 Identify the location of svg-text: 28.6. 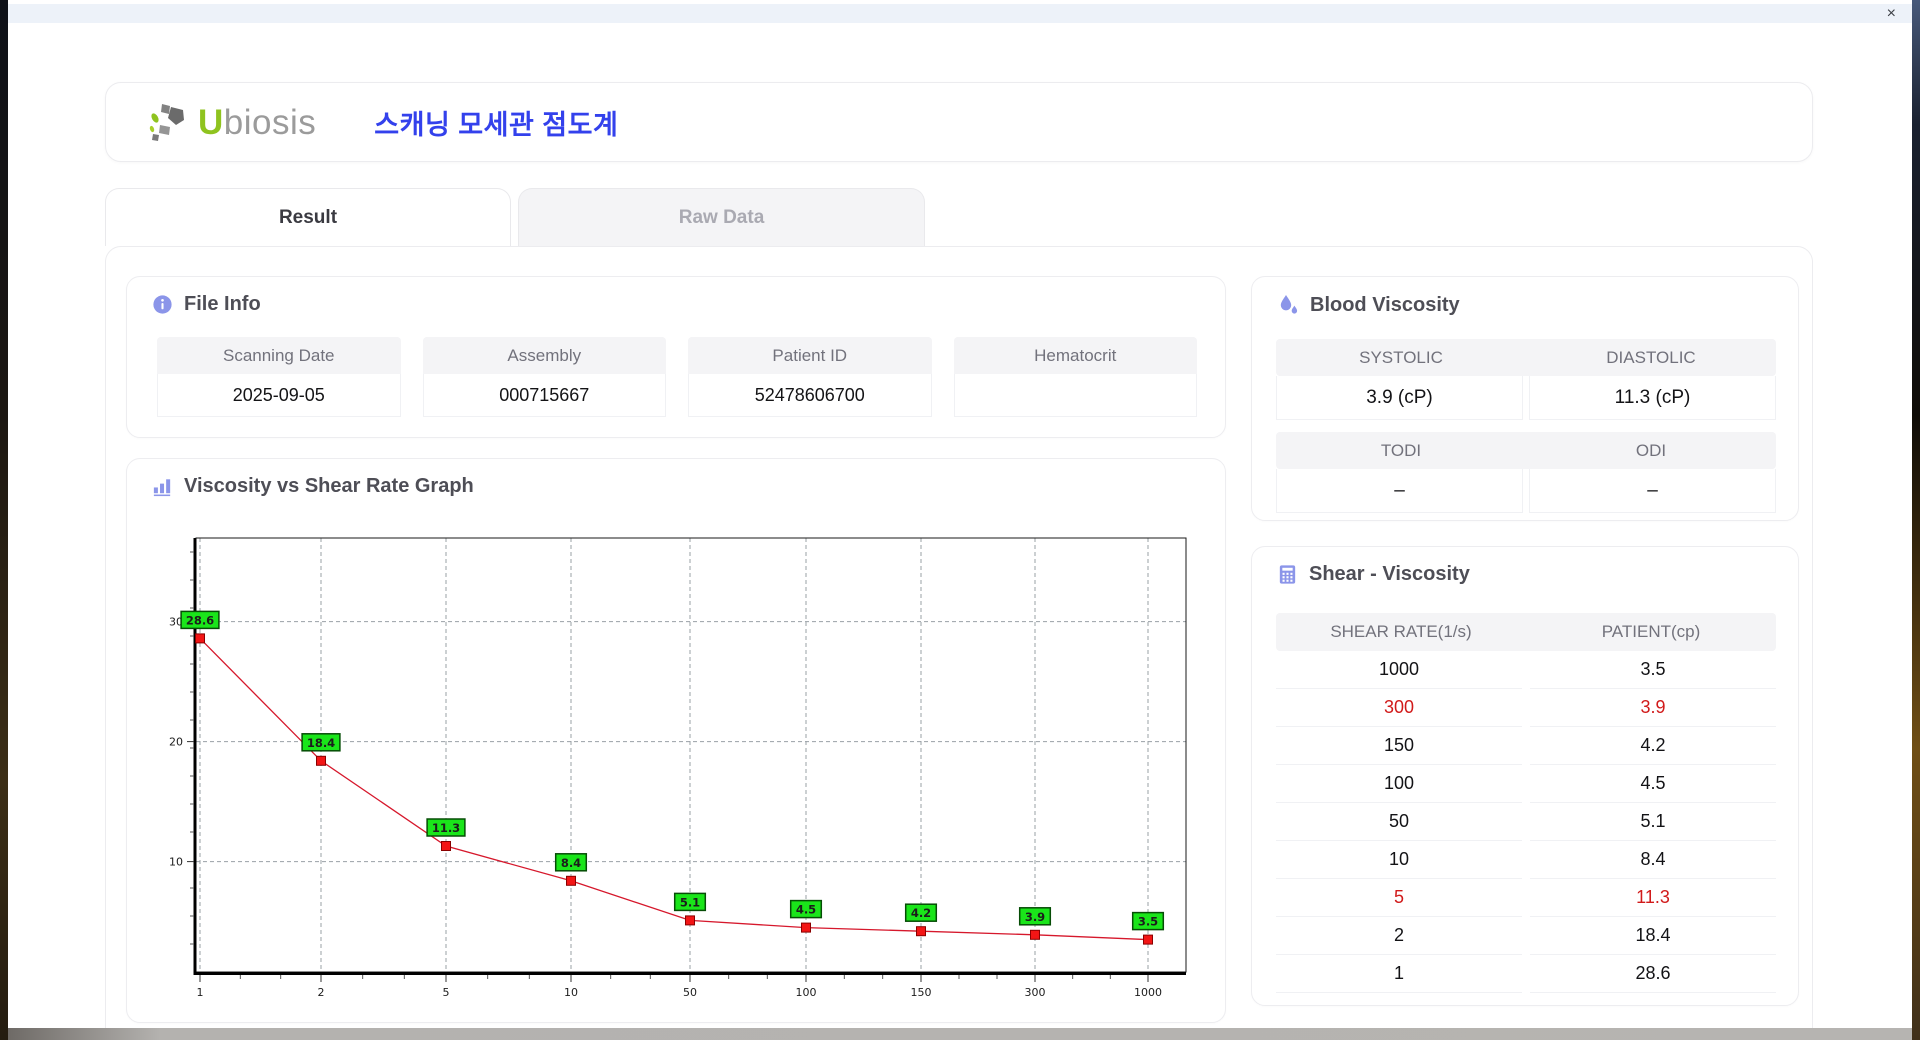
(200, 620).